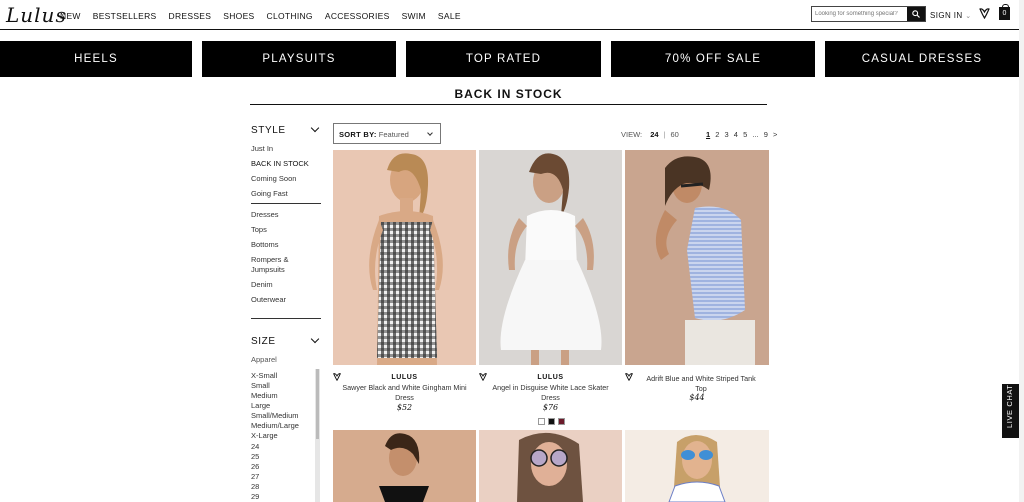 The height and width of the screenshot is (502, 1024). Describe the element at coordinates (968, 16) in the screenshot. I see `chevron-down-icon: ⌄` at that location.